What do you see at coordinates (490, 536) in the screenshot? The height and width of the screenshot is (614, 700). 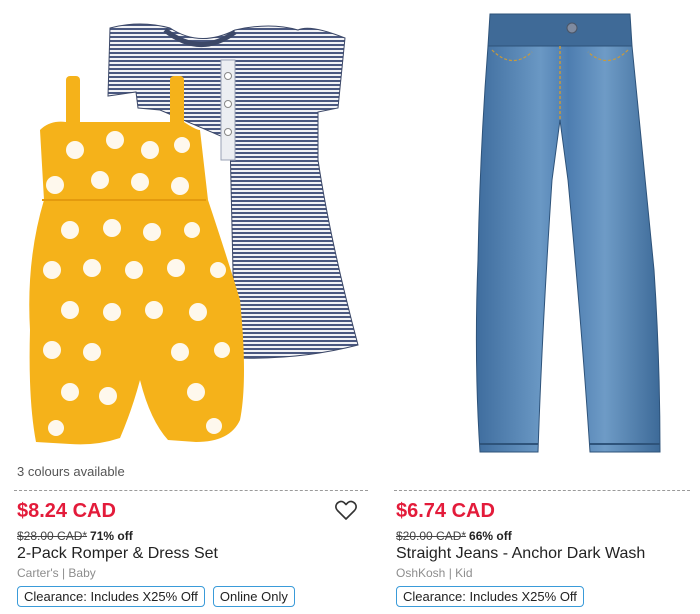 I see `discount-percent: 66% off` at bounding box center [490, 536].